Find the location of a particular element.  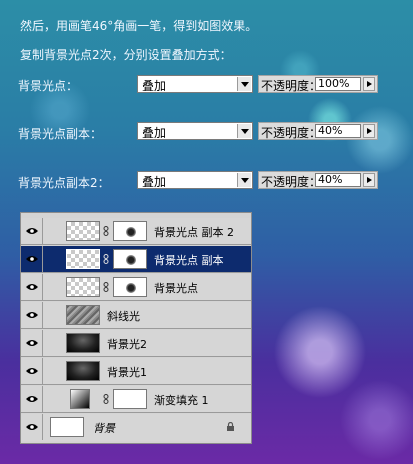

layer-row-gradient-fill: 渐变填充 1 is located at coordinates (136, 399).